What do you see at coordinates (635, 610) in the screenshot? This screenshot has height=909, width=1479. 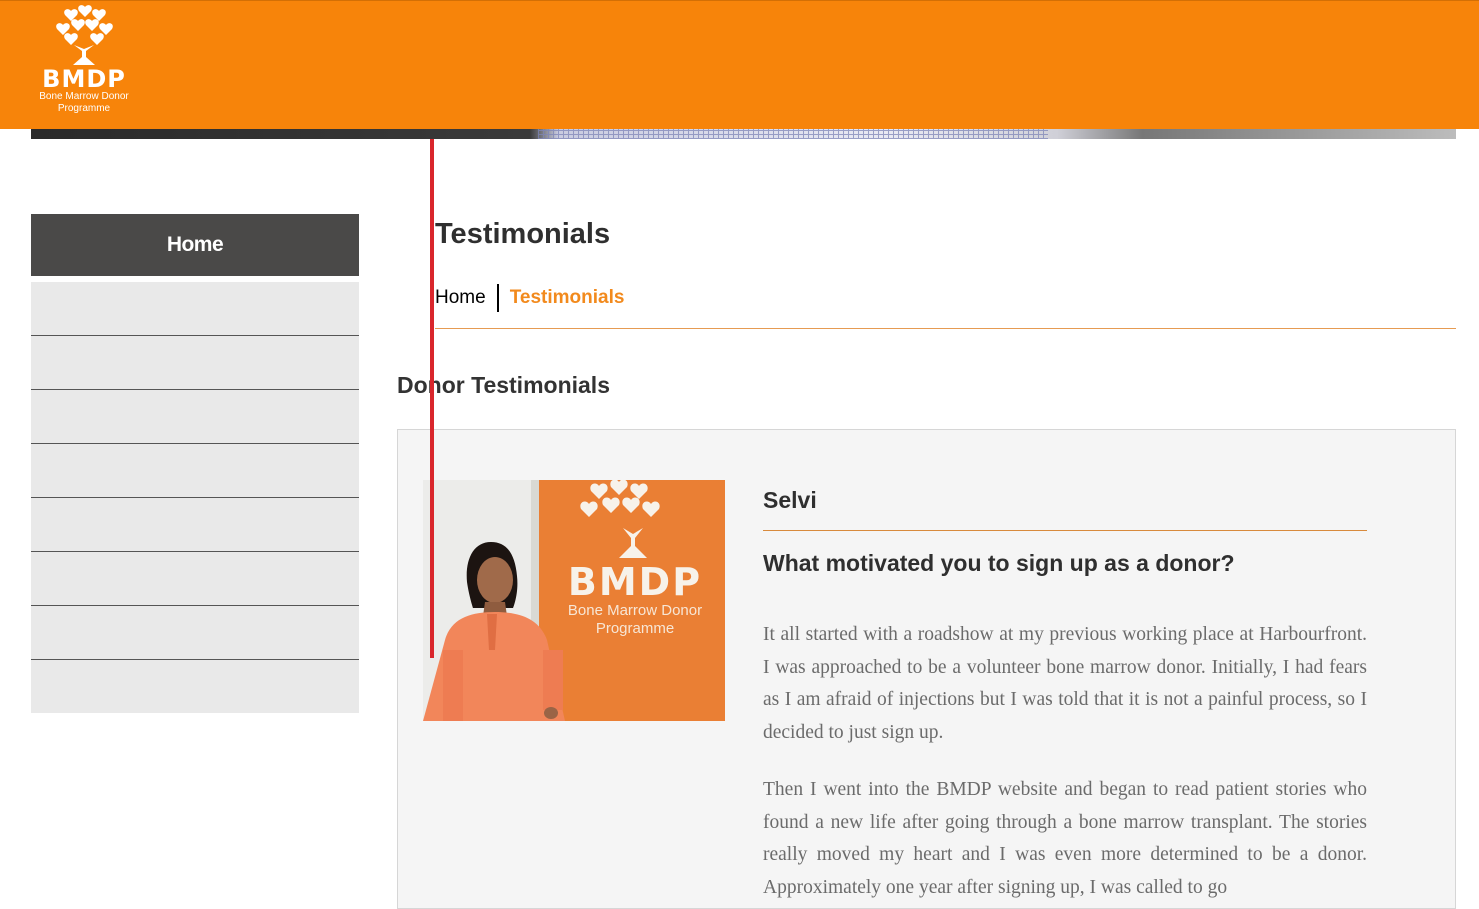 I see `photo-sign-line1: Bone Marrow Donor` at bounding box center [635, 610].